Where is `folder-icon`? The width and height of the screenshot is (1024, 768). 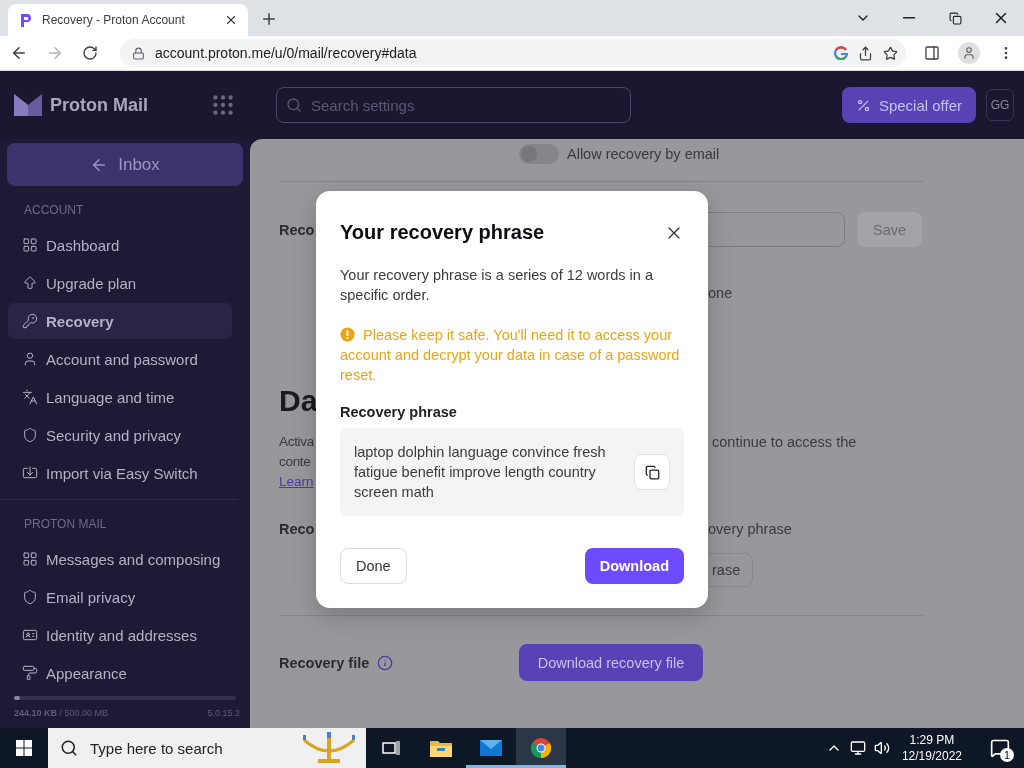
folder-icon is located at coordinates (441, 748).